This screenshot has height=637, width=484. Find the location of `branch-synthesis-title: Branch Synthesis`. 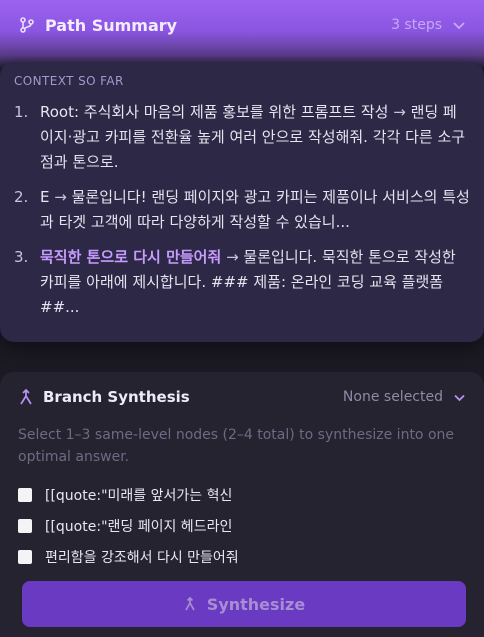

branch-synthesis-title: Branch Synthesis is located at coordinates (116, 397).